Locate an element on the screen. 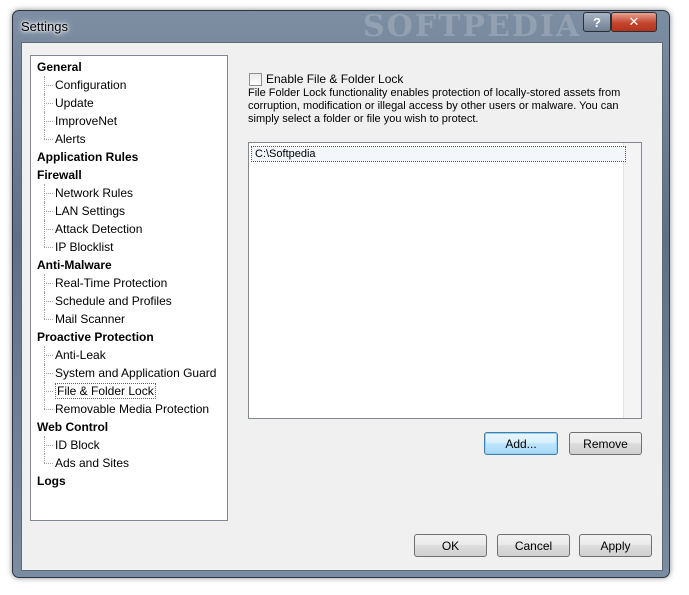 The image size is (689, 595). help-icon: ? is located at coordinates (597, 22).